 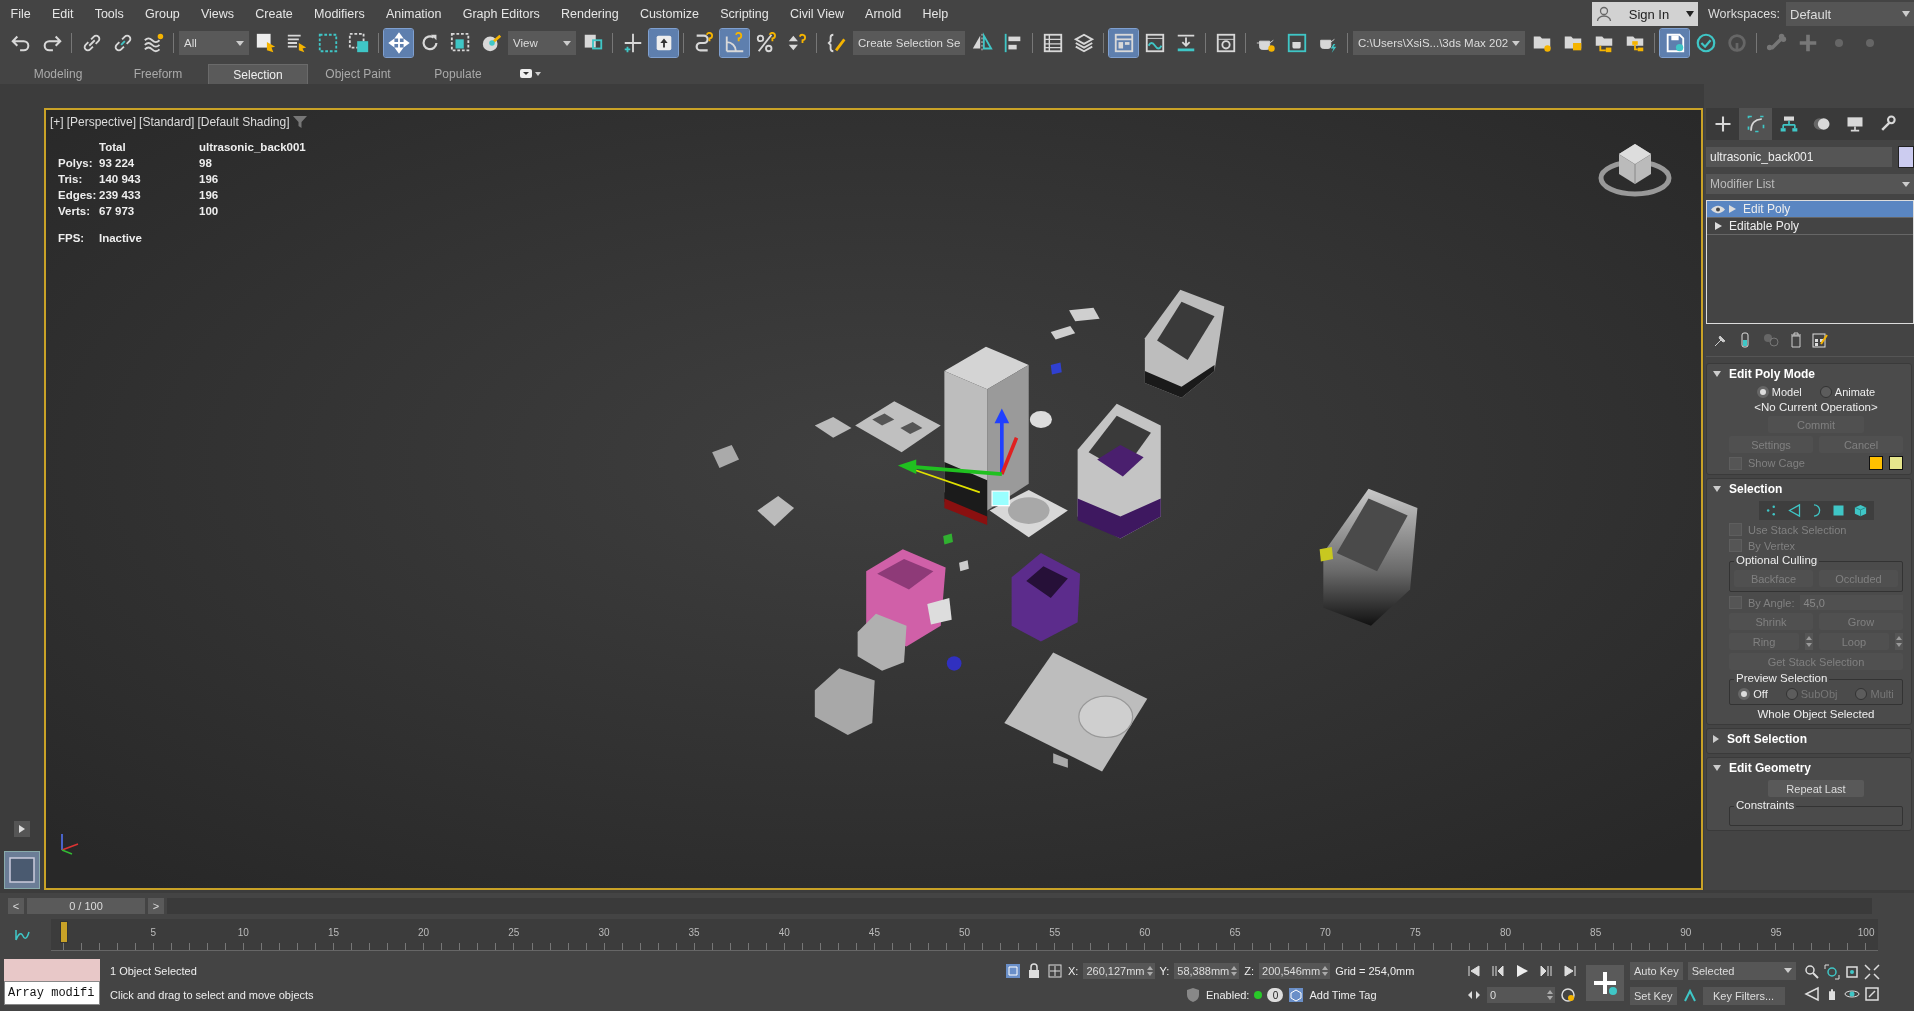 I want to click on angle-magnet-button, so click(x=734, y=43).